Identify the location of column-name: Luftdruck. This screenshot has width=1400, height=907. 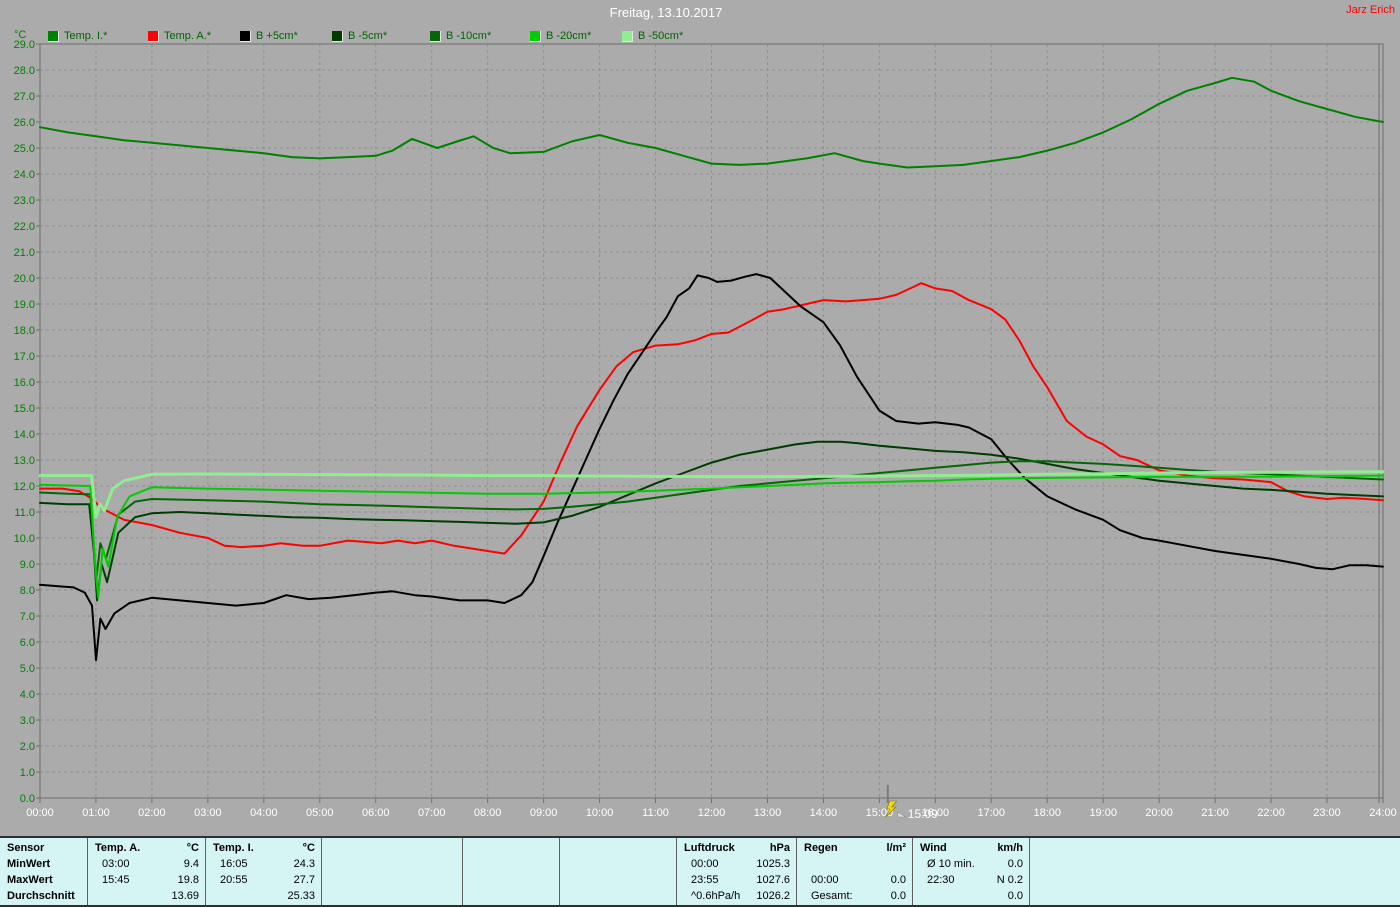
(709, 848).